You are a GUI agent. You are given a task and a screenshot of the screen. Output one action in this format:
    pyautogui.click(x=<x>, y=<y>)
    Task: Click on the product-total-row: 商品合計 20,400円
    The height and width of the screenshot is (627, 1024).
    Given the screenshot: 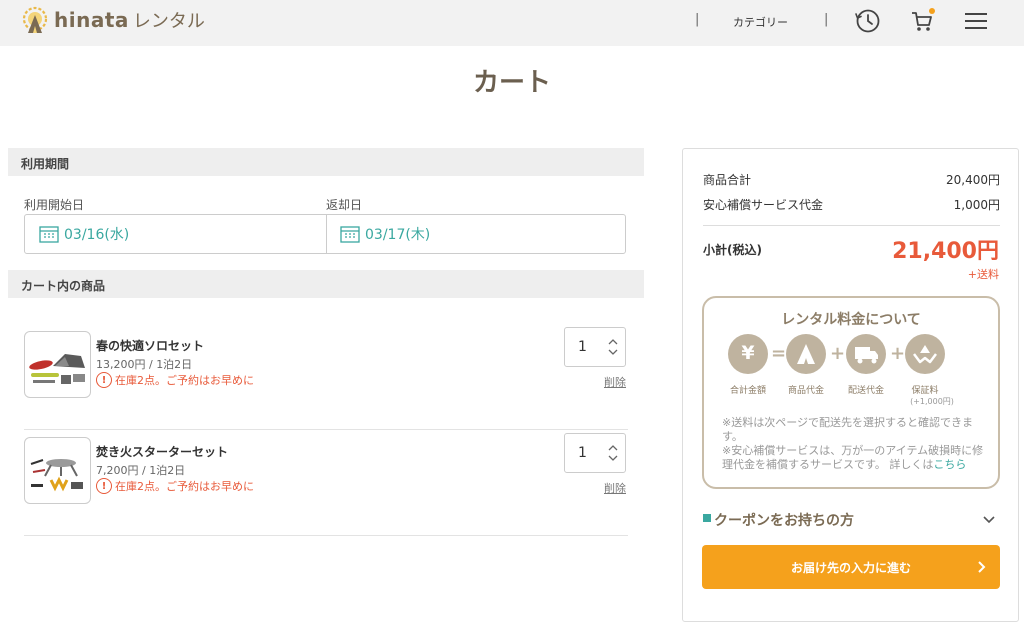 What is the action you would take?
    pyautogui.click(x=851, y=179)
    